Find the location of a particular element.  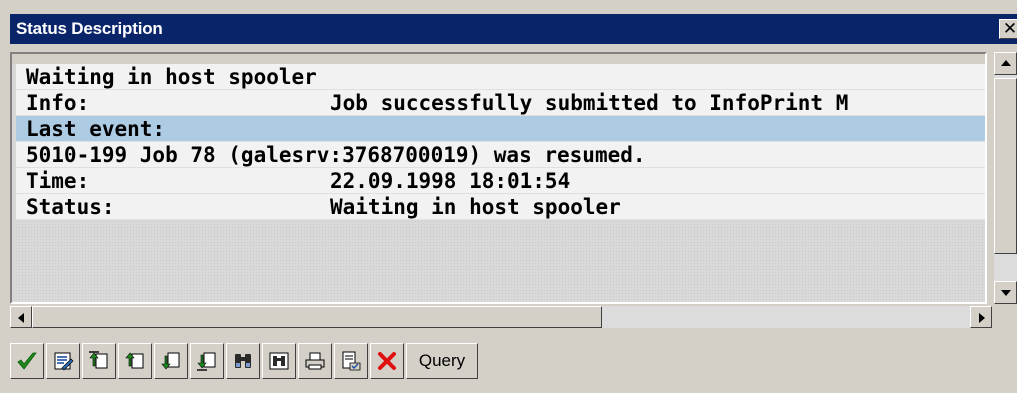

list-row-status: Status: Waiting in host spooler is located at coordinates (500, 207).